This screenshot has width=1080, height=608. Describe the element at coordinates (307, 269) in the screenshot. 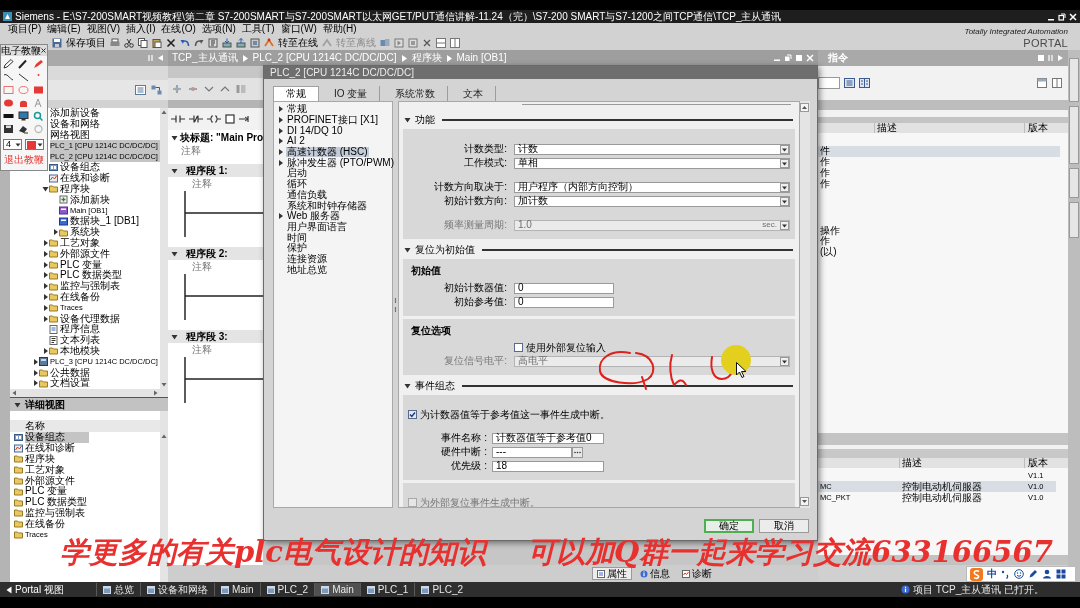

I see `nav-item: 地址总览` at that location.